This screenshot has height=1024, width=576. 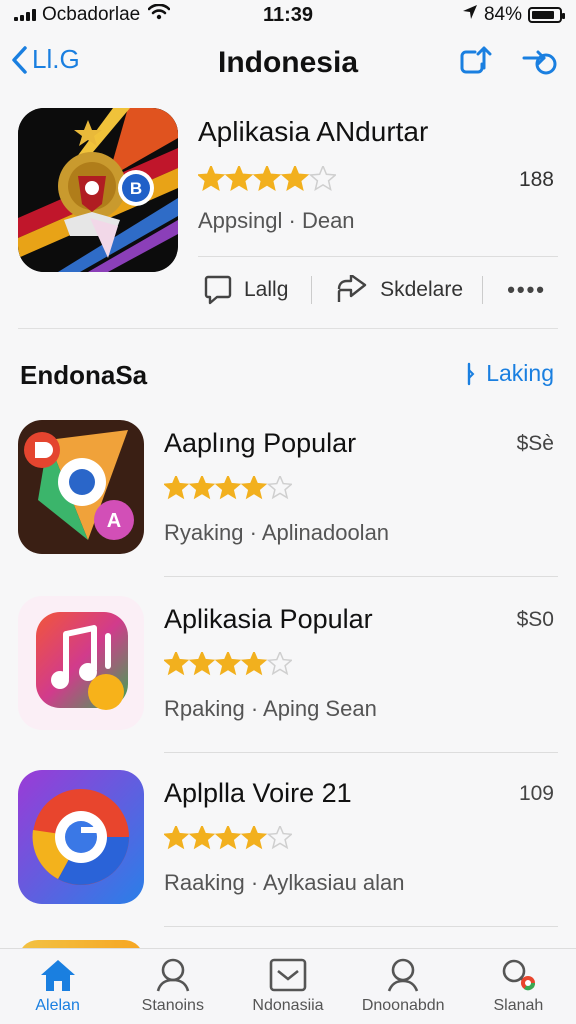 I want to click on share-button: Skdelare, so click(x=409, y=290).